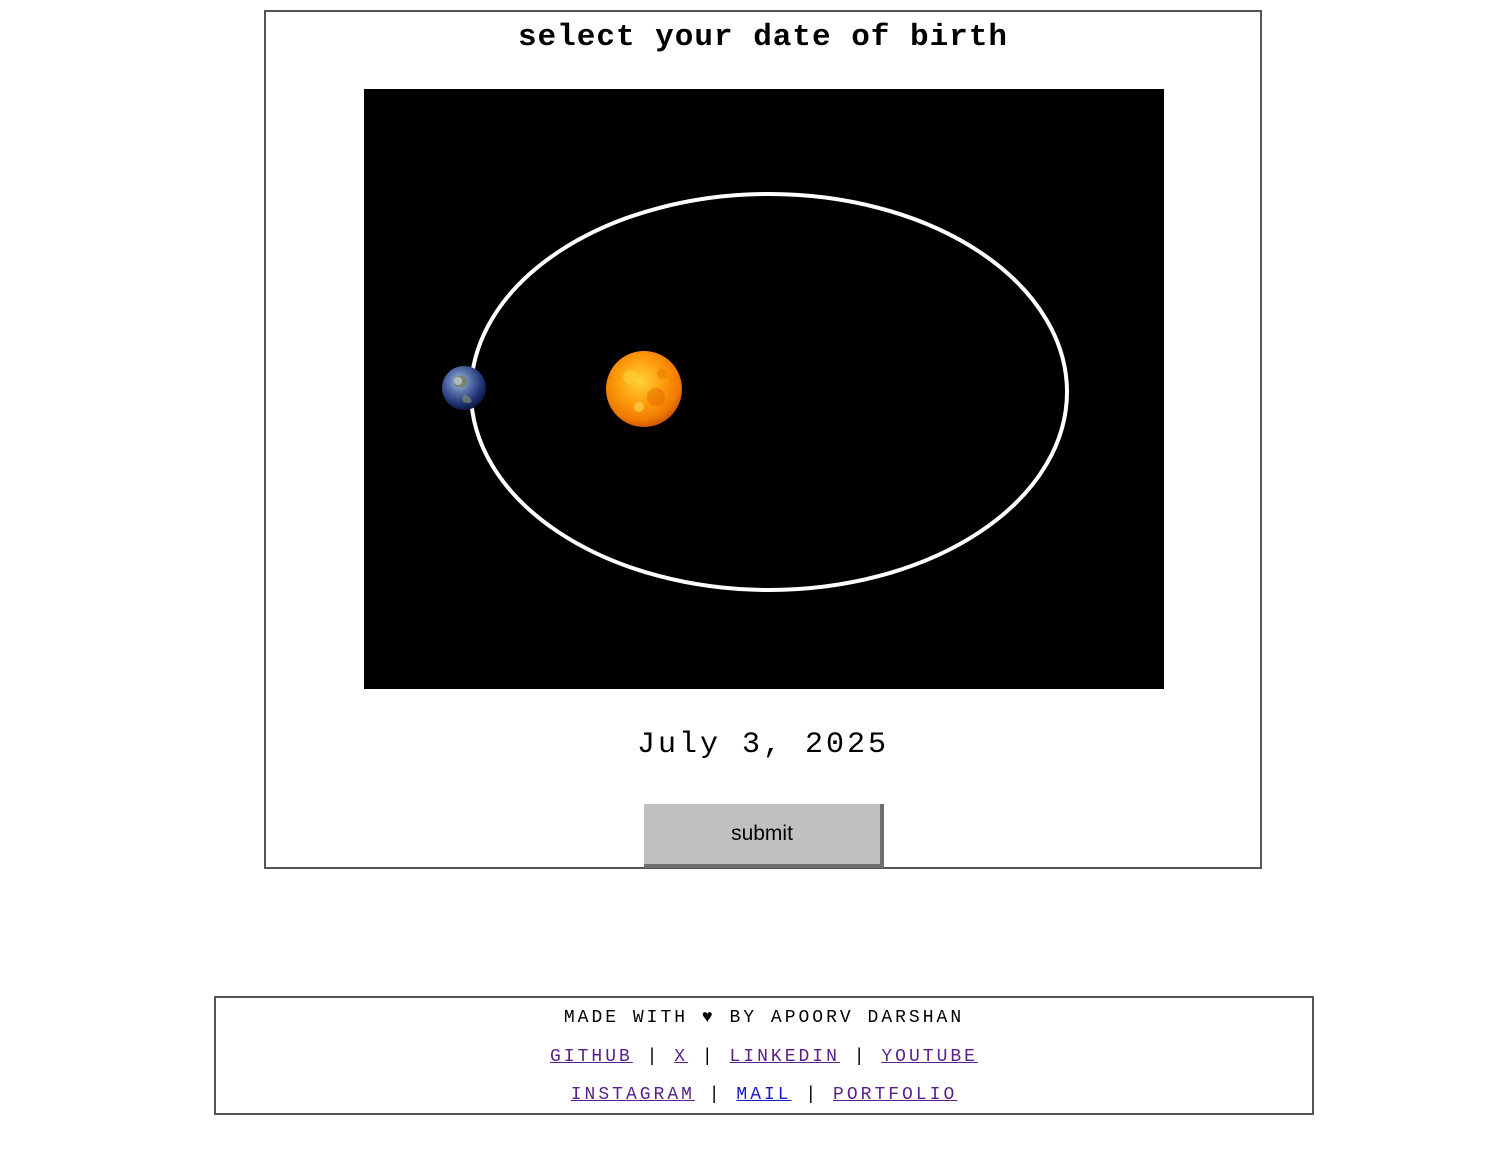 Image resolution: width=1512 pixels, height=1174 pixels. Describe the element at coordinates (626, 1018) in the screenshot. I see `credit-prefix: MADE WITH` at that location.